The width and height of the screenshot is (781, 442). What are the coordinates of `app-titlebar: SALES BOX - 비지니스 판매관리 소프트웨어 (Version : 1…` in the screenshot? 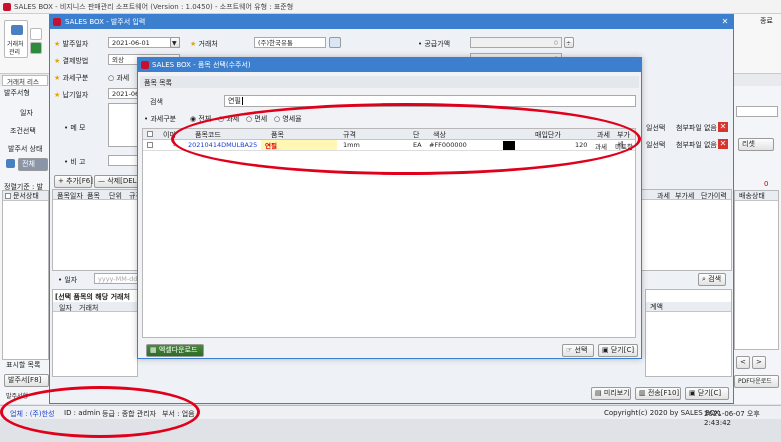 It's located at (390, 7).